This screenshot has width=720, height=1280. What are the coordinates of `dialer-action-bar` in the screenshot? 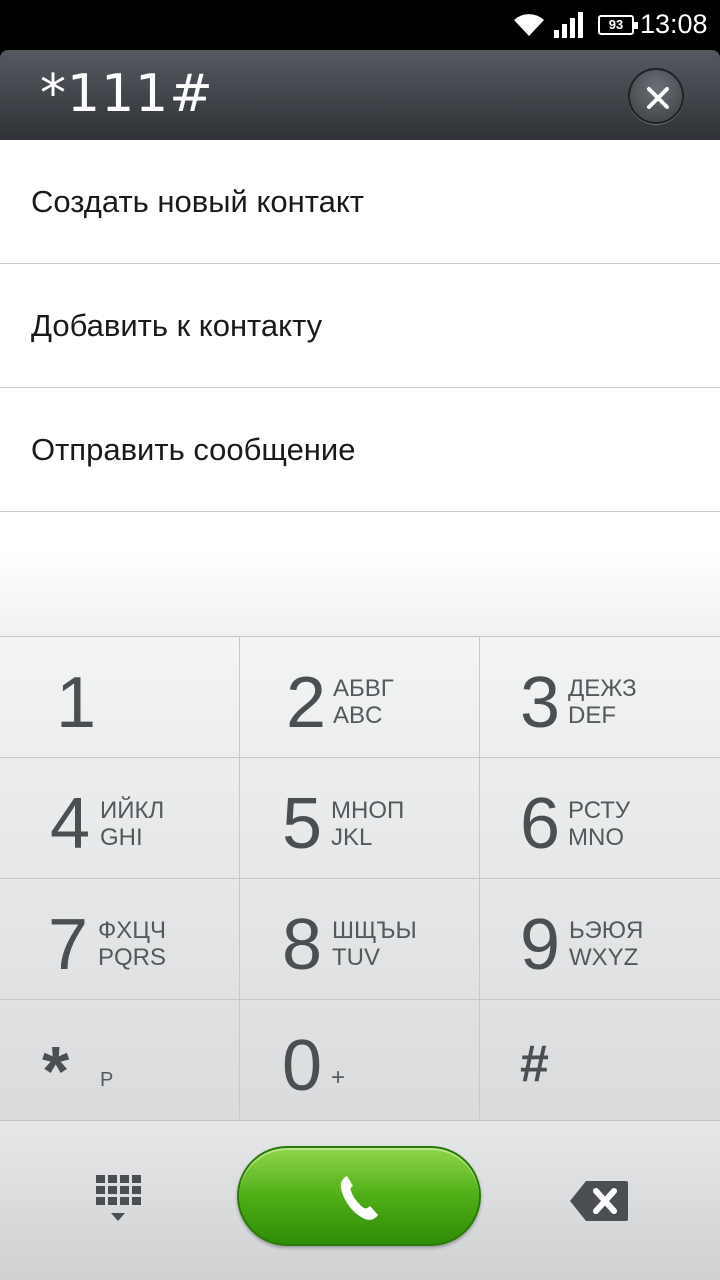 It's located at (360, 1200).